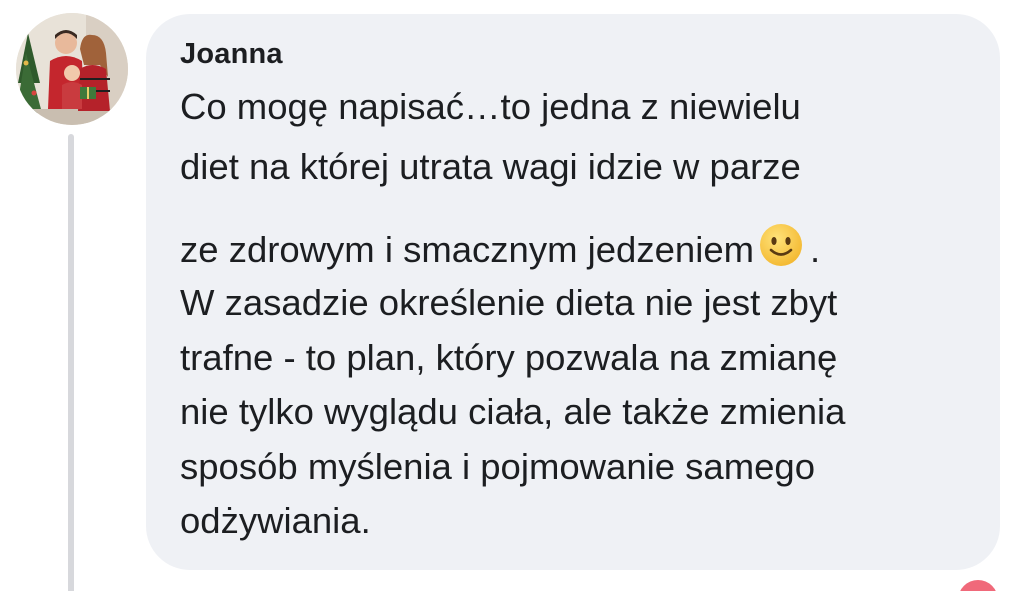 This screenshot has width=1024, height=591. I want to click on comment-line-3: ze zdrowym i smacznym jedzeniem., so click(500, 243).